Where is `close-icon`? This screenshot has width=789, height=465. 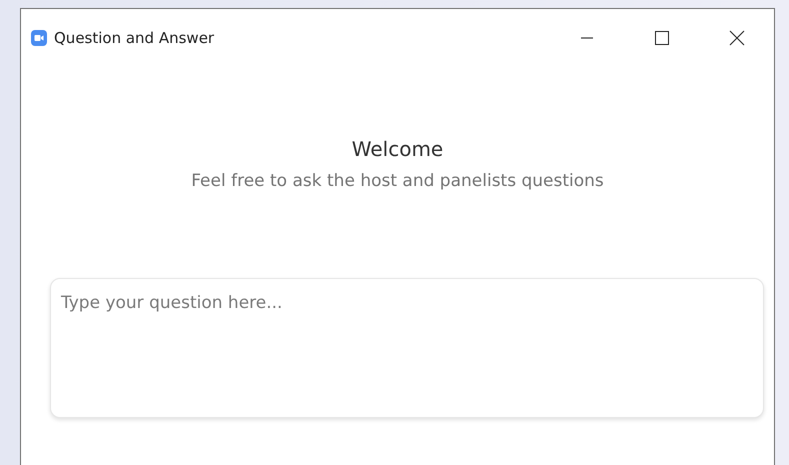
close-icon is located at coordinates (736, 38).